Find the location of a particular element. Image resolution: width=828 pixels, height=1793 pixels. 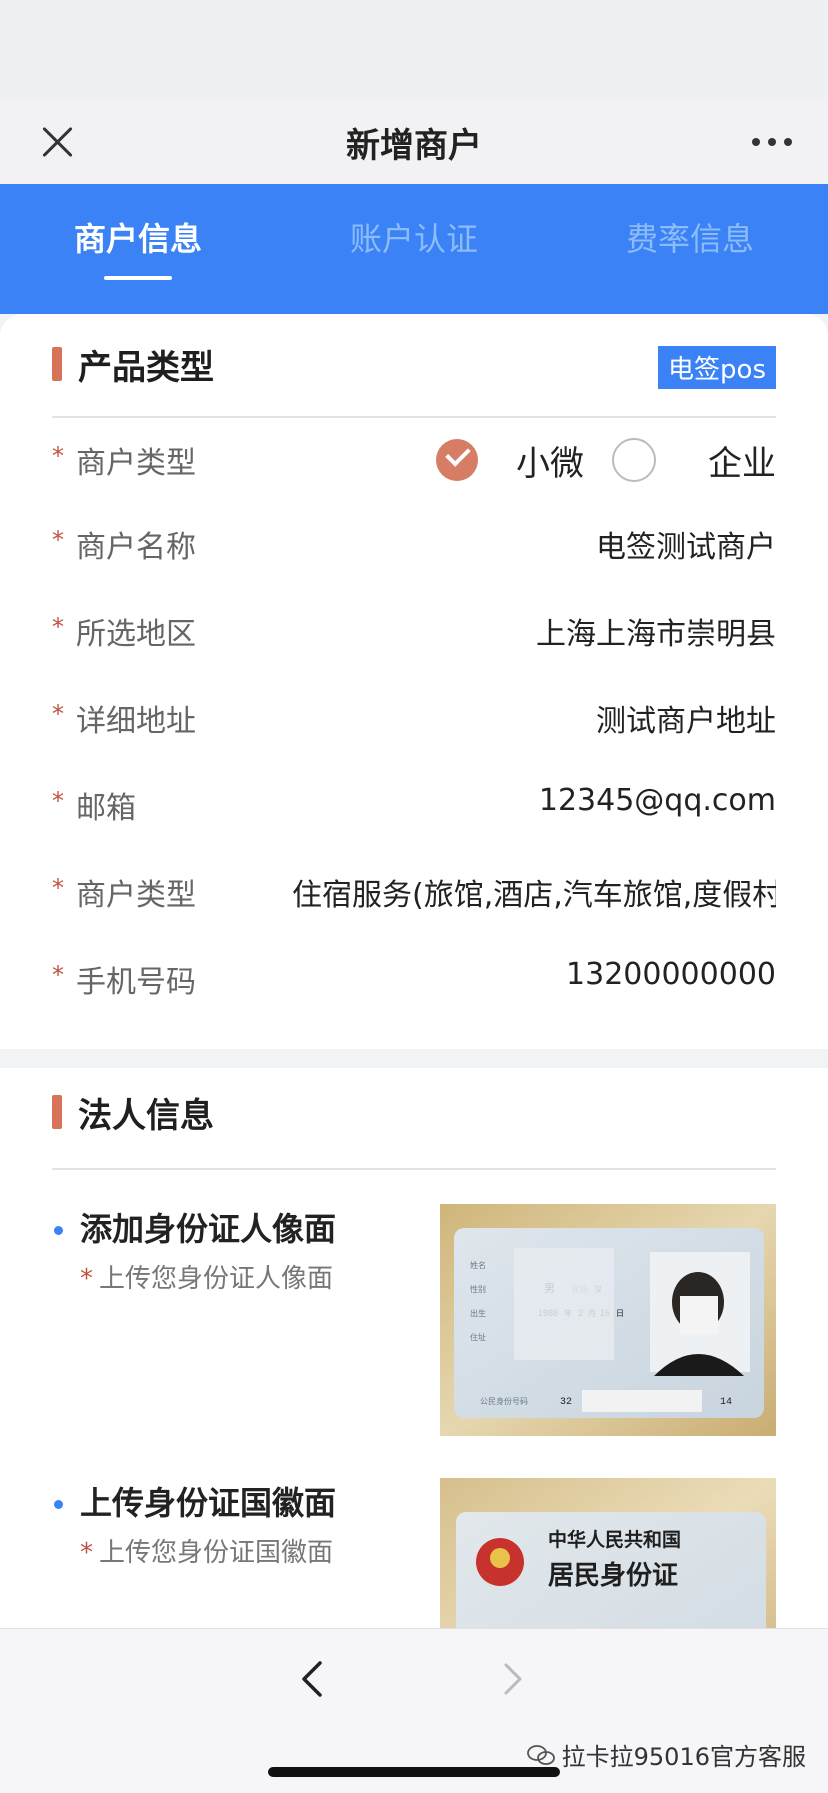

id-field-text: 姓名 is located at coordinates (478, 1265).